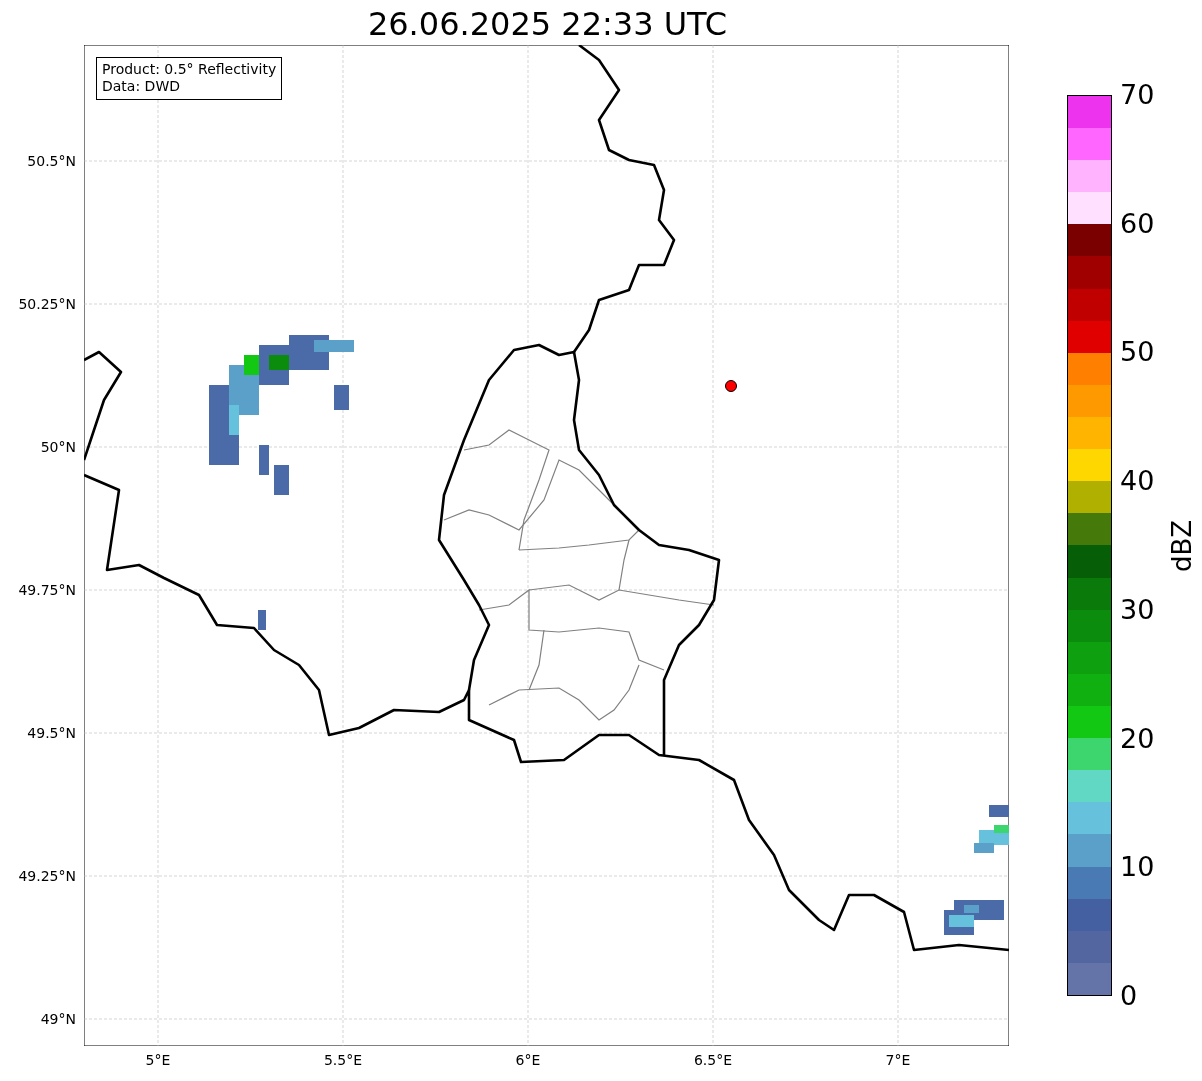 The image size is (1202, 1081). What do you see at coordinates (47, 876) in the screenshot?
I see `latitude-label: 49.25°N` at bounding box center [47, 876].